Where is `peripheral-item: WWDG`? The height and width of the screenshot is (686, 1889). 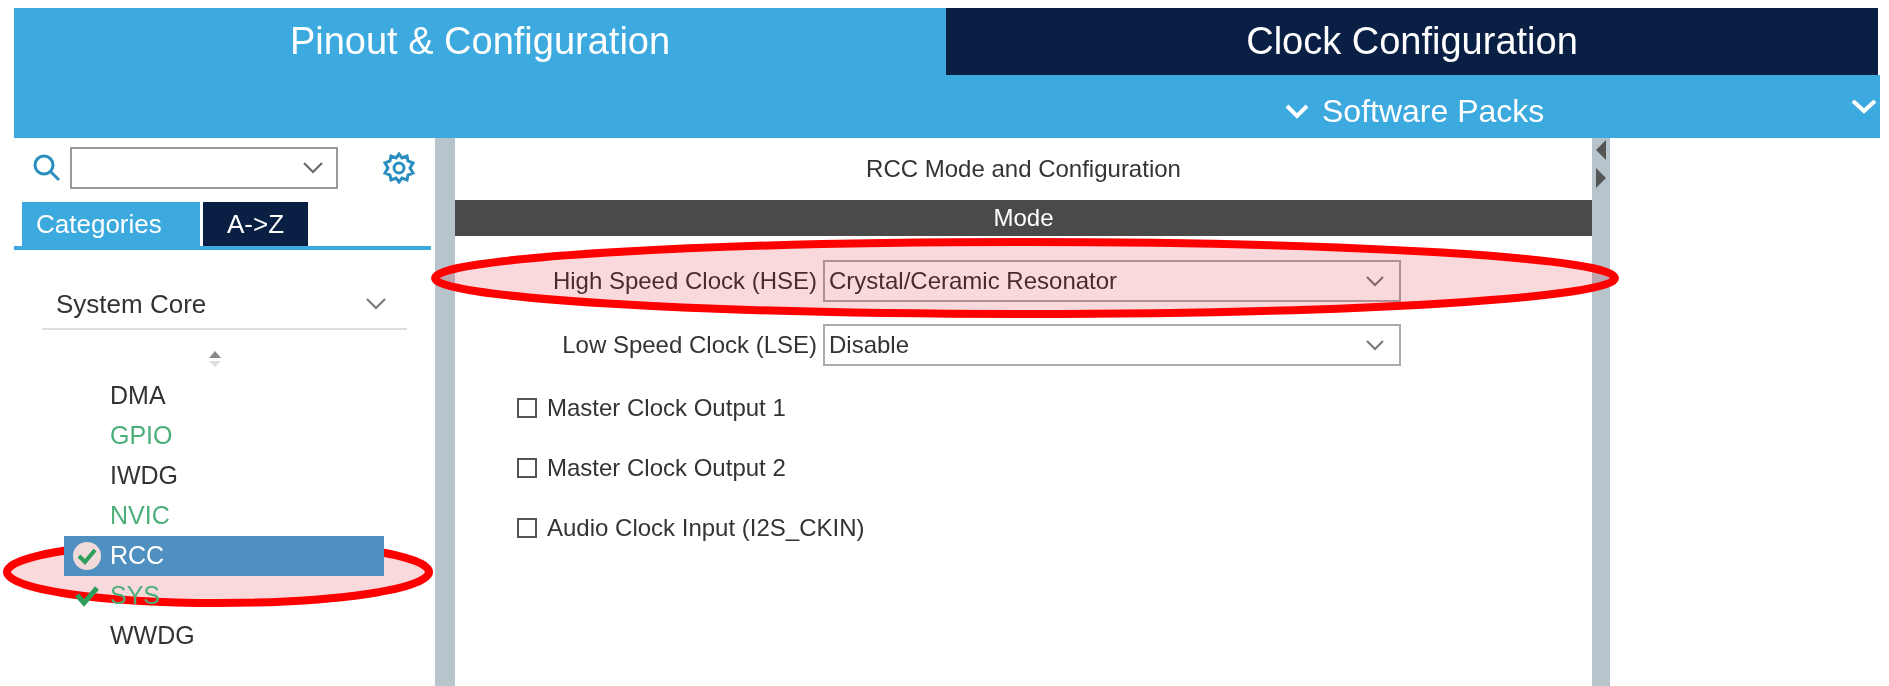 peripheral-item: WWDG is located at coordinates (130, 636).